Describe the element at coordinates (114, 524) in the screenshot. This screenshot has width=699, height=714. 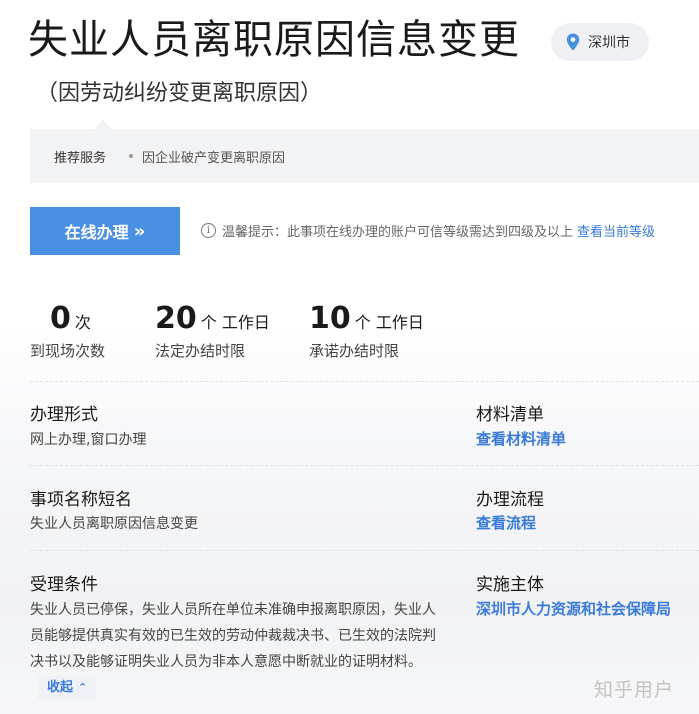
I see `field-short-name-value: 失业人员离职原因信息变更` at that location.